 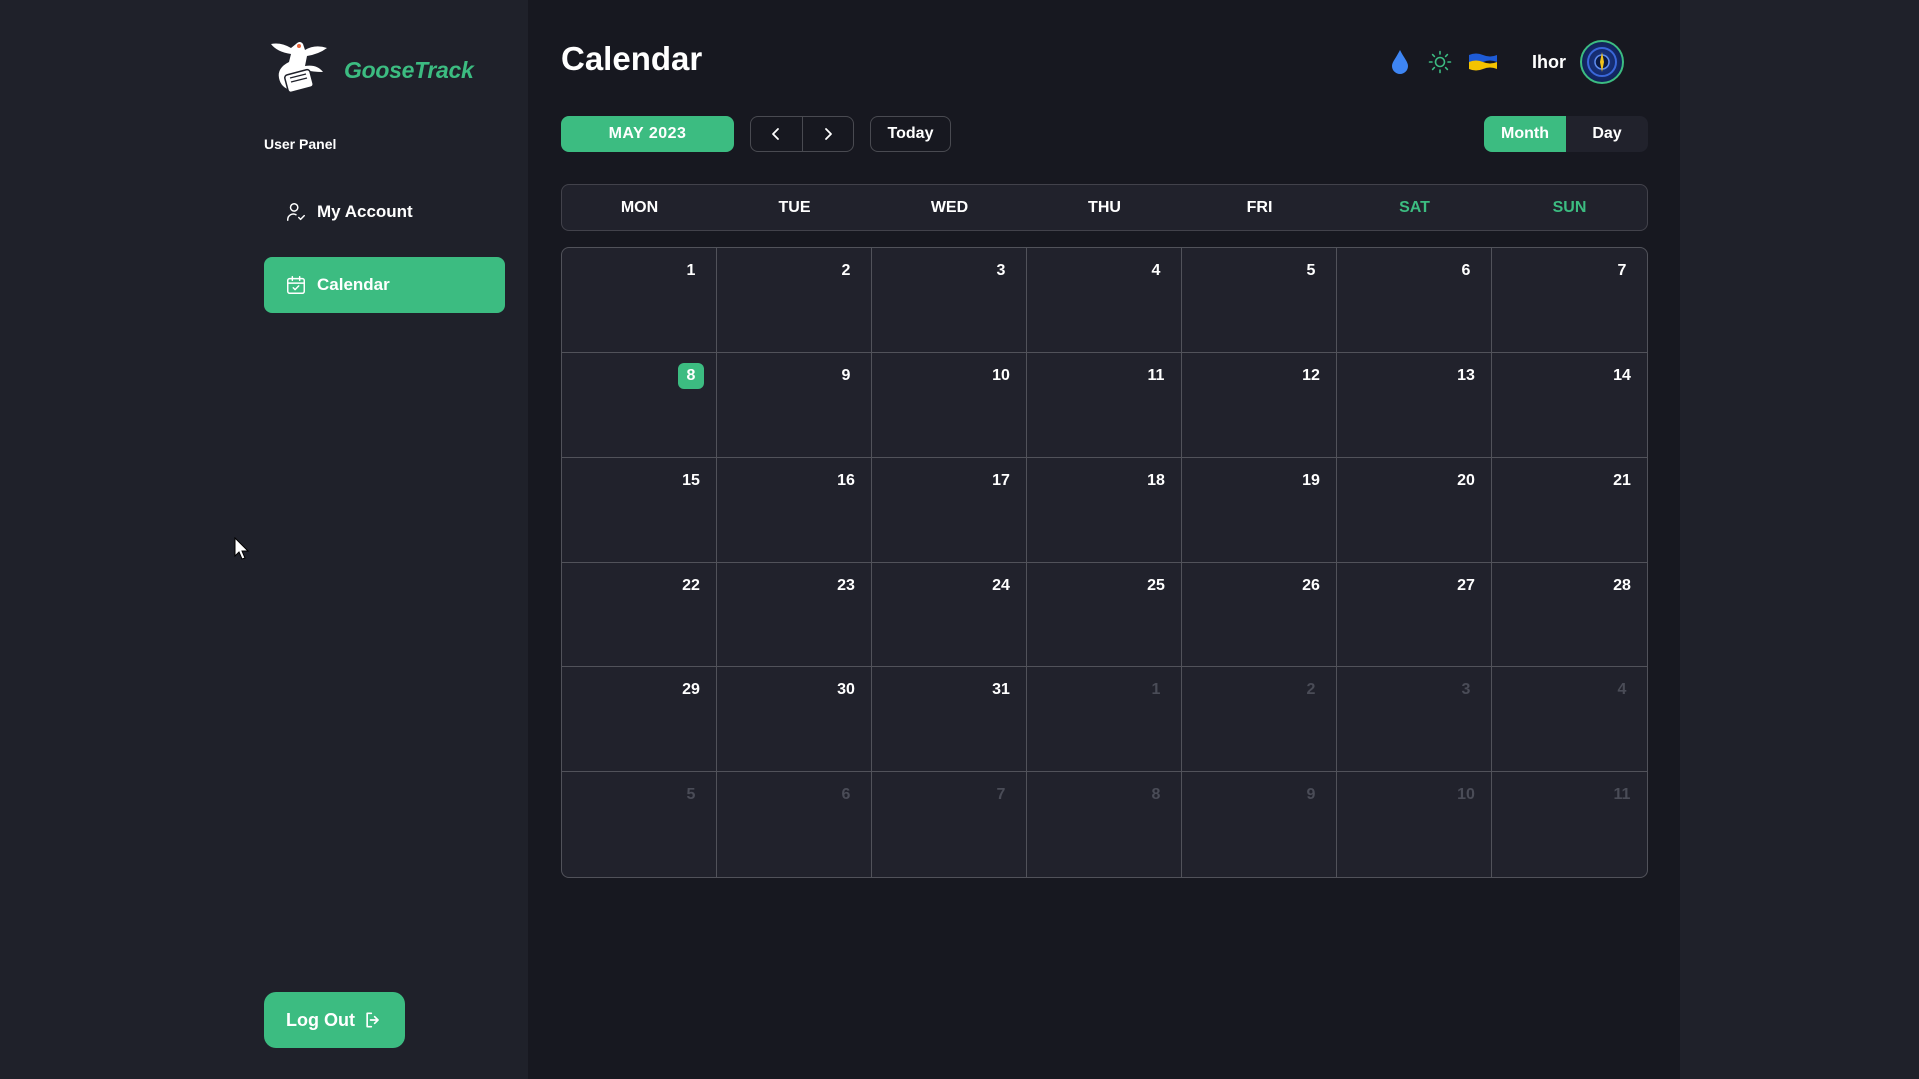 What do you see at coordinates (794, 207) in the screenshot?
I see `weekday-tue: TUE` at bounding box center [794, 207].